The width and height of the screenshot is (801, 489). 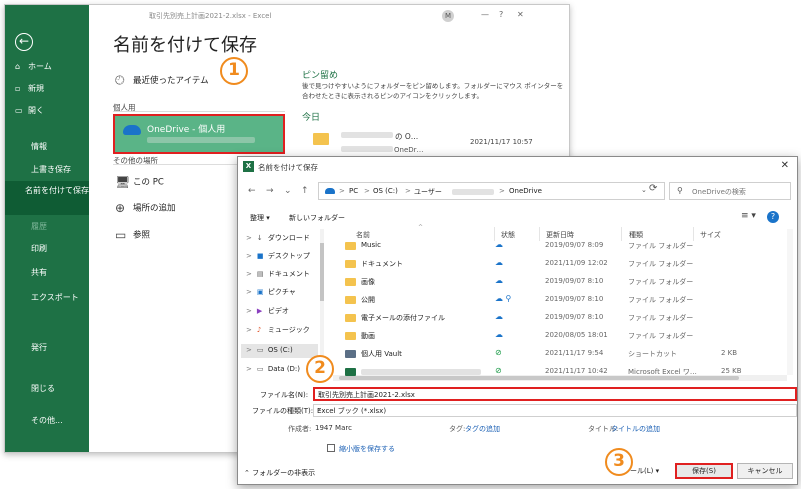 What do you see at coordinates (55, 297) in the screenshot?
I see `nav-export: エクスポート` at bounding box center [55, 297].